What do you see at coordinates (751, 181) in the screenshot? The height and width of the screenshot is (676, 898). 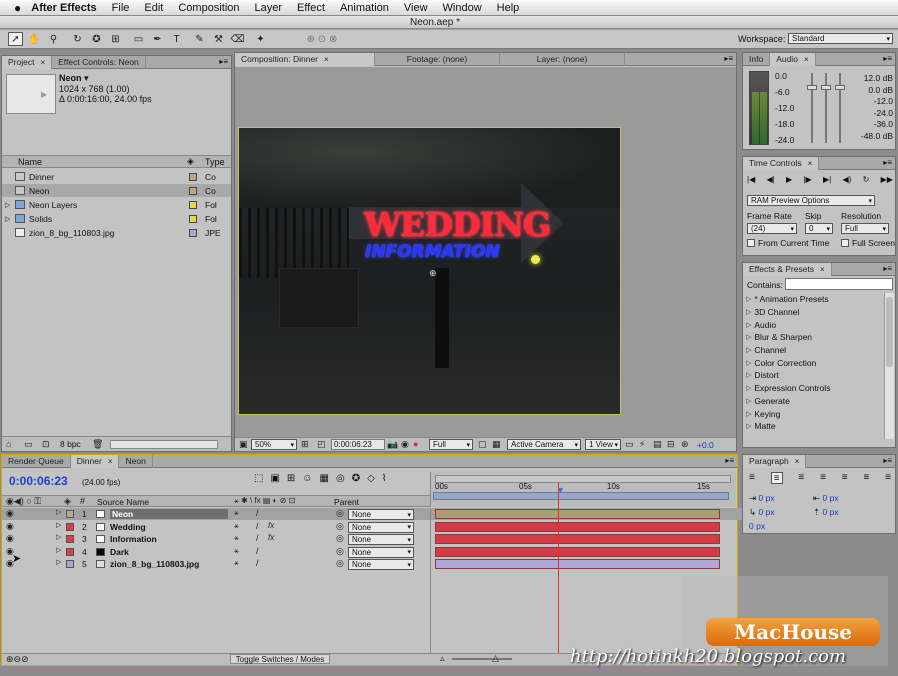 I see `first-frame-icon: |◀` at bounding box center [751, 181].